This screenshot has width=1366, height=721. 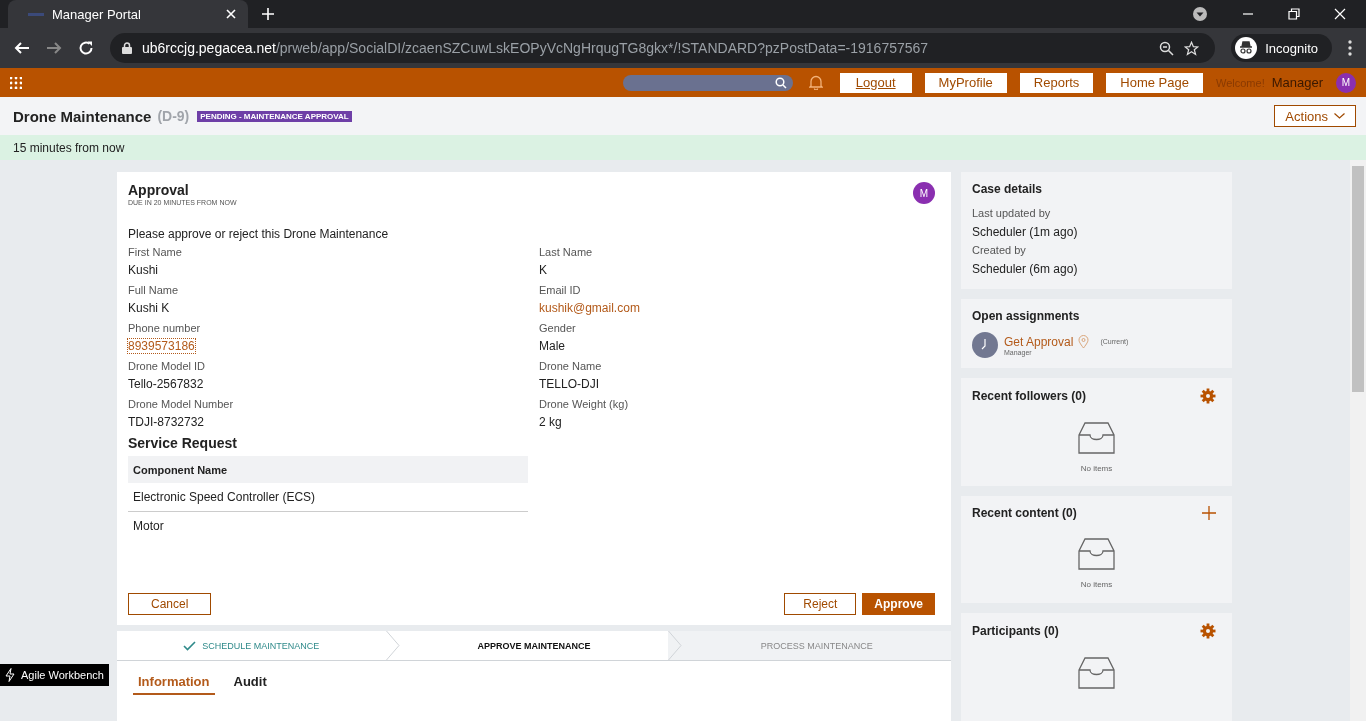 I want to click on case-title: Drone Maintenance, so click(x=82, y=116).